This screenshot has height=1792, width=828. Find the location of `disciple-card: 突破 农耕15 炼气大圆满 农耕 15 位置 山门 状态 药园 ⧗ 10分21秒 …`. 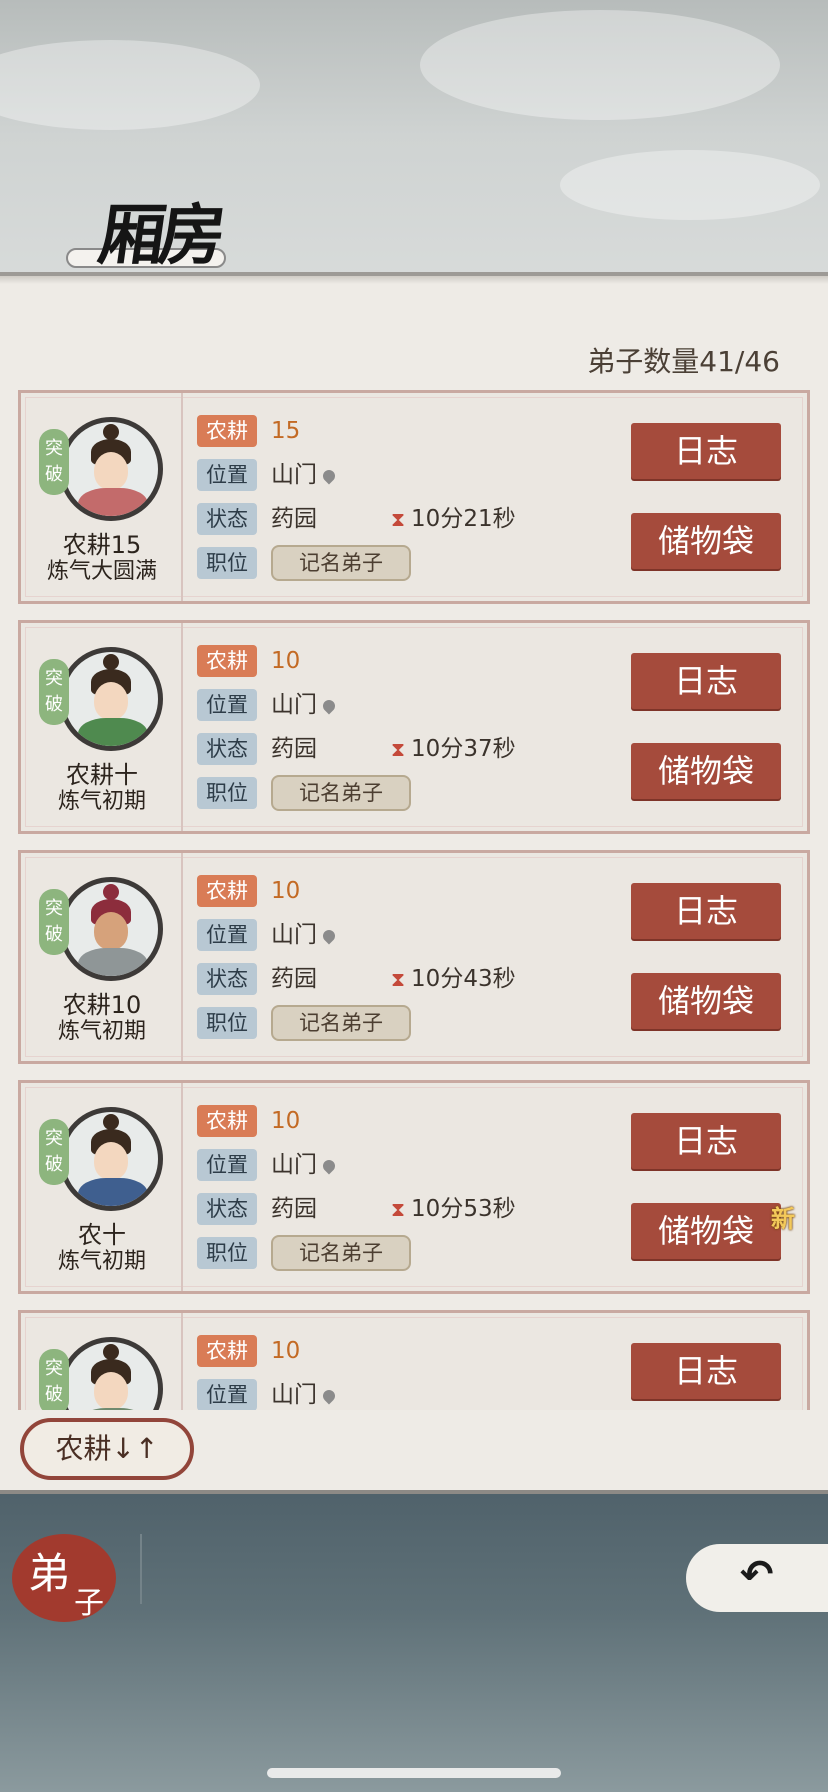

disciple-card: 突破 农耕15 炼气大圆满 农耕 15 位置 山门 状态 药园 ⧗ 10分21秒 … is located at coordinates (414, 497).